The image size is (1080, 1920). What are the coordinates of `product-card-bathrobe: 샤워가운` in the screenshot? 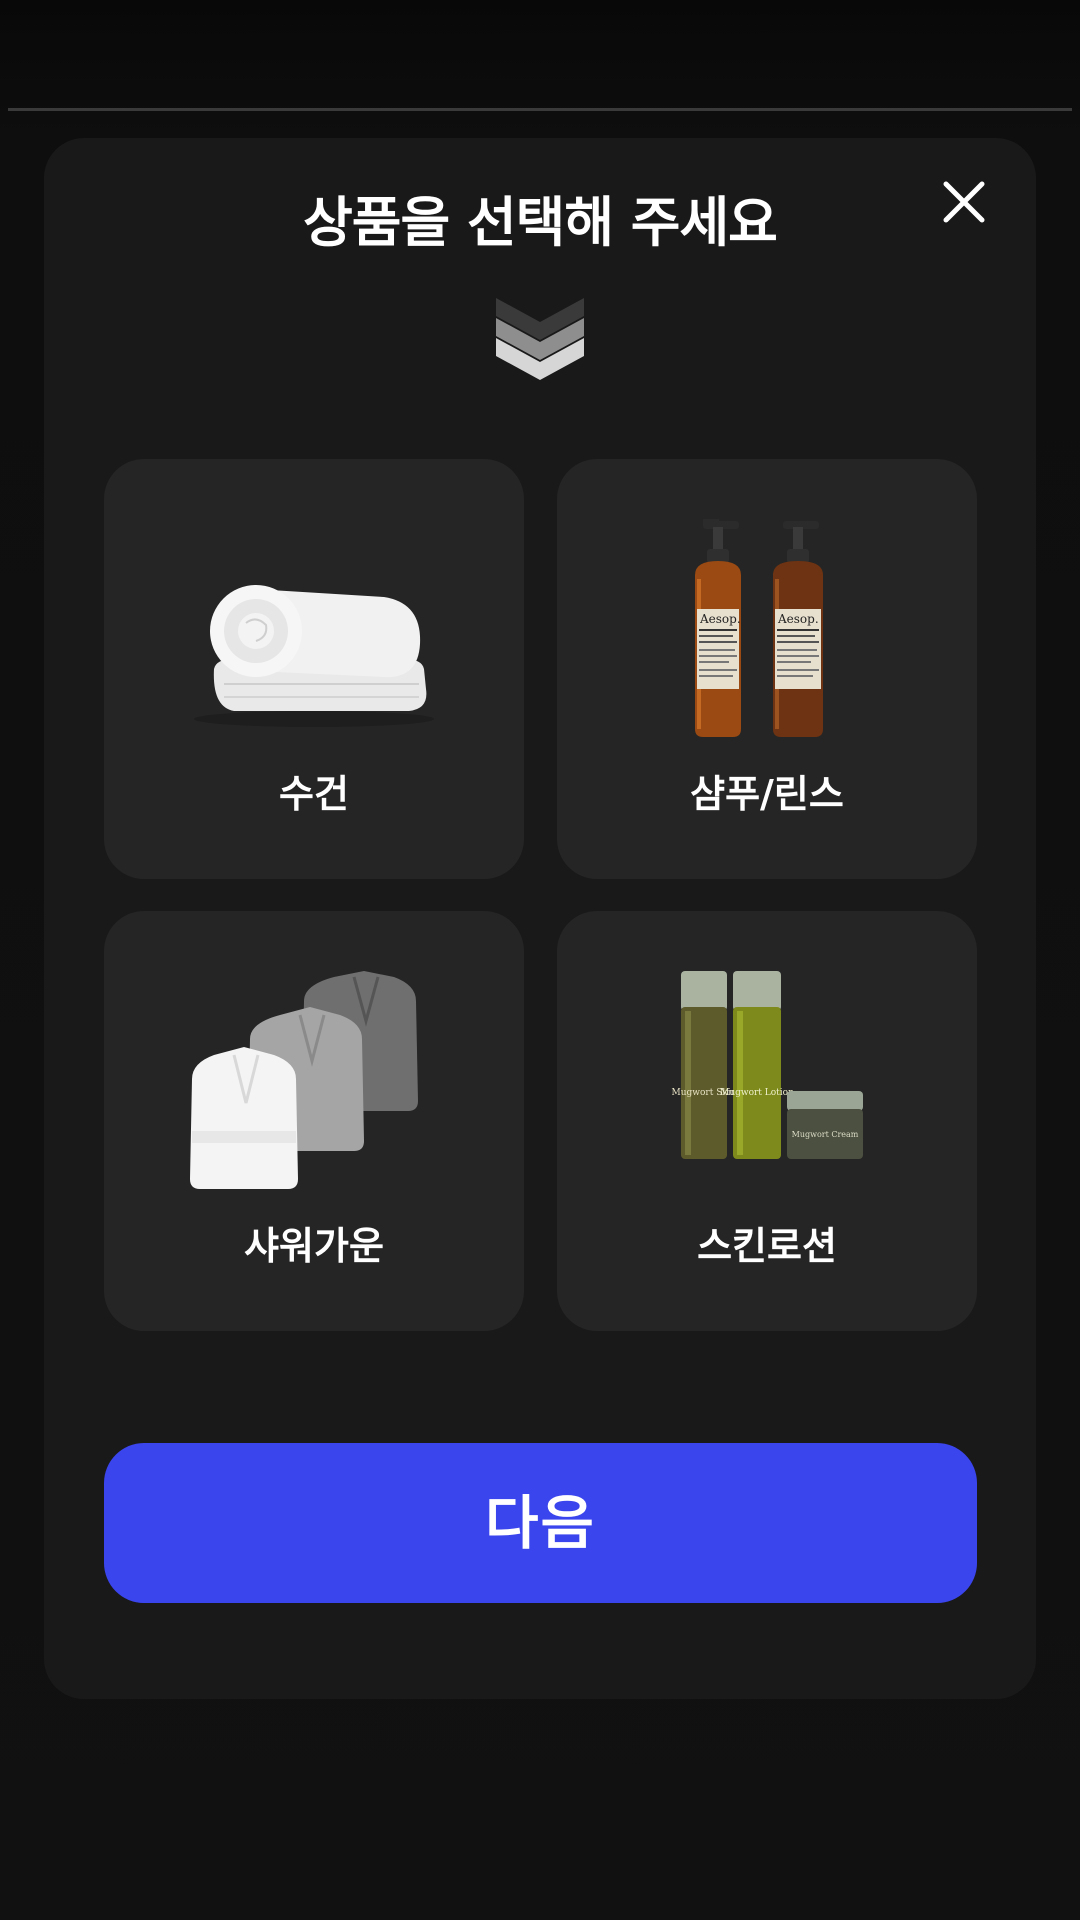 It's located at (314, 1121).